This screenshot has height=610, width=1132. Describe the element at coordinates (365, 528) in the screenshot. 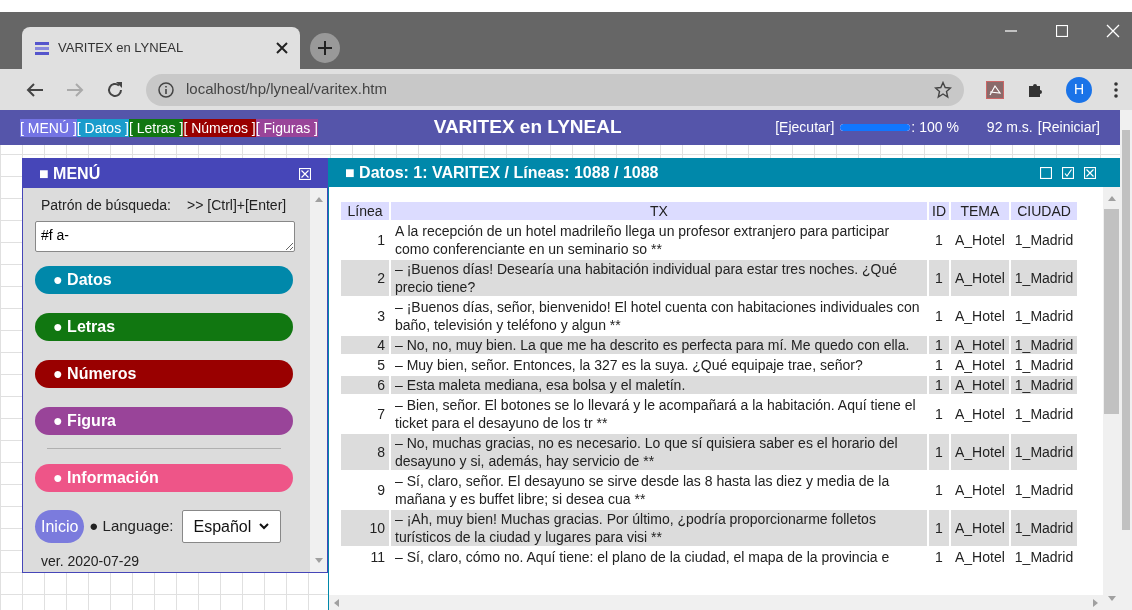

I see `table-cell: 10` at that location.